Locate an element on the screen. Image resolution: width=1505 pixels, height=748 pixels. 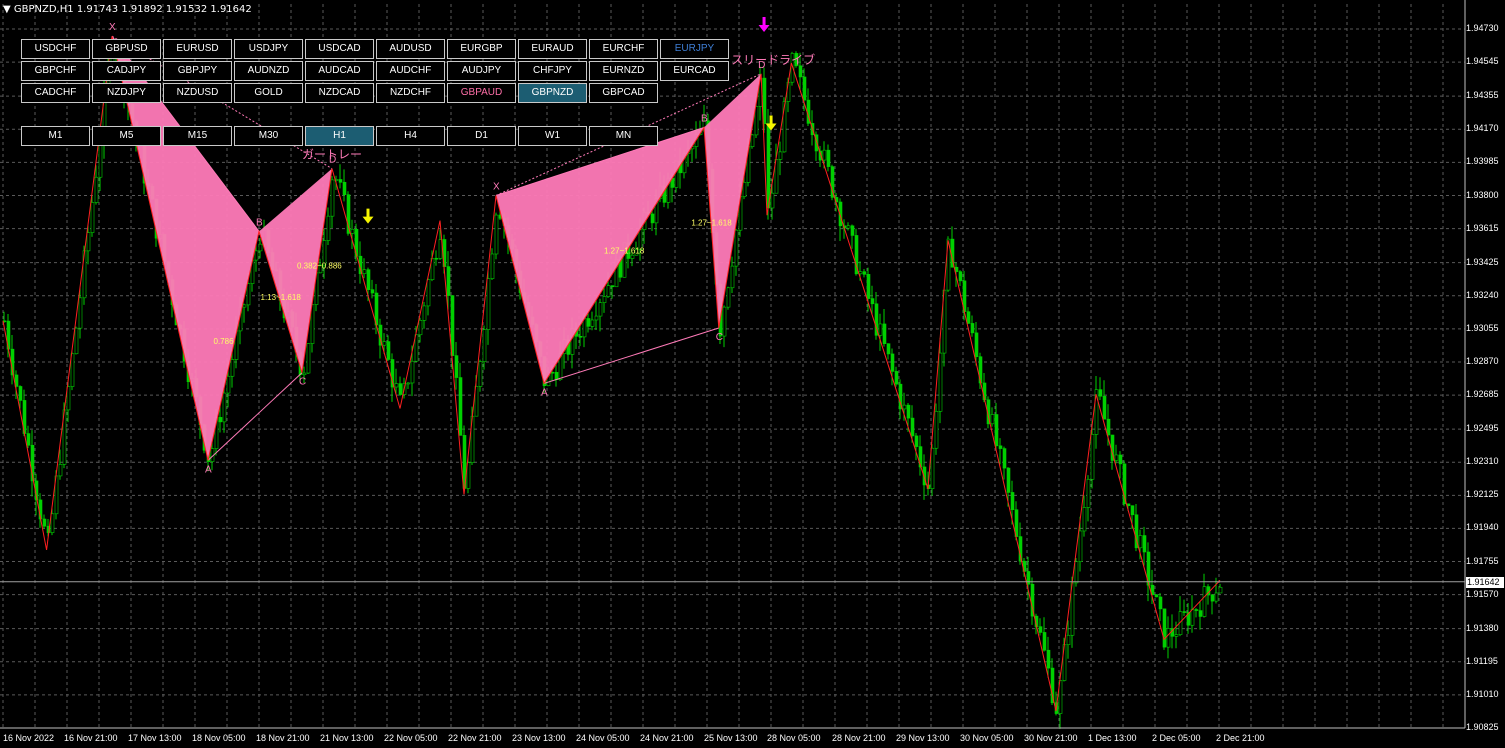
symbol-button-eurgbp: EURGBP is located at coordinates (481, 49).